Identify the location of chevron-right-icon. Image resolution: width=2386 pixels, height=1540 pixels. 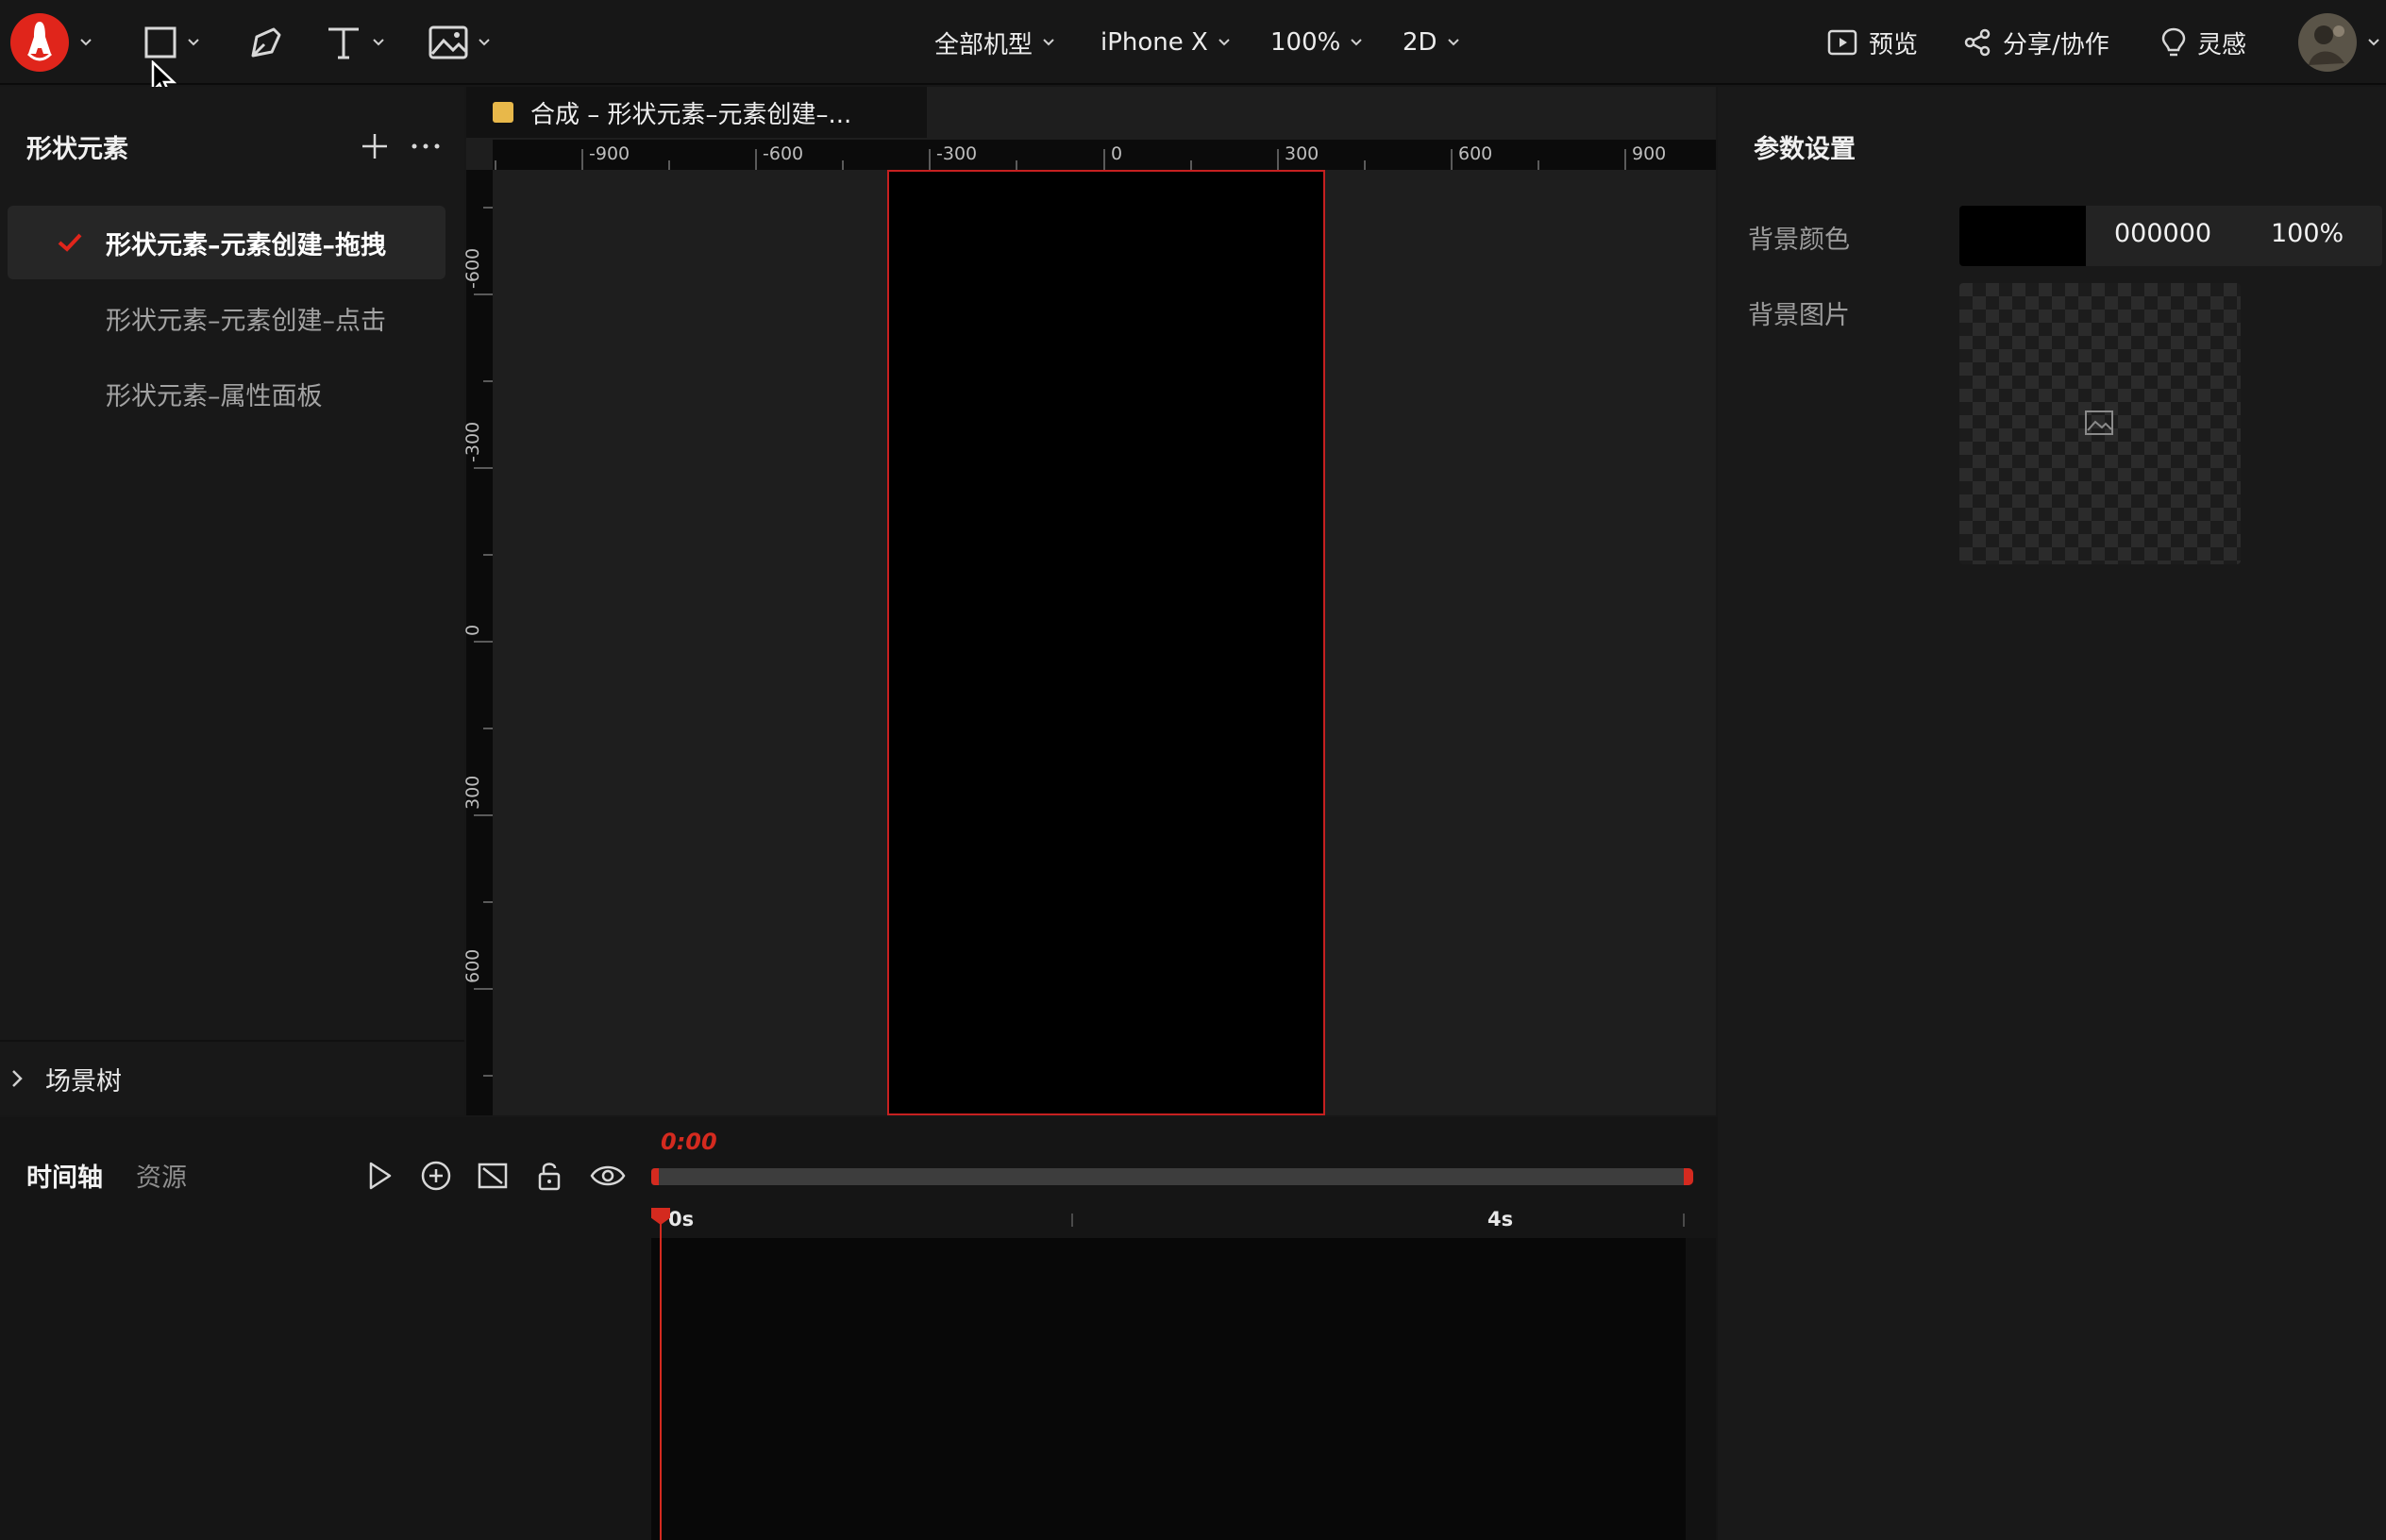
(18, 1078).